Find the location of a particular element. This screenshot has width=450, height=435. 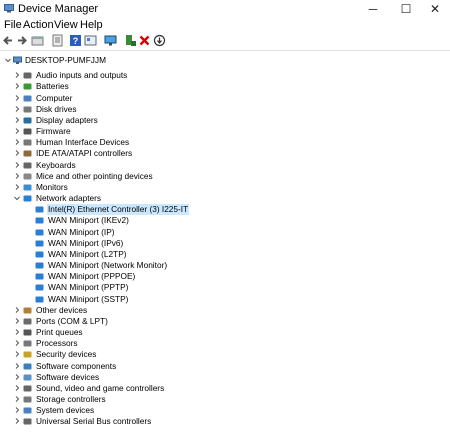

mouse-icon is located at coordinates (27, 176).